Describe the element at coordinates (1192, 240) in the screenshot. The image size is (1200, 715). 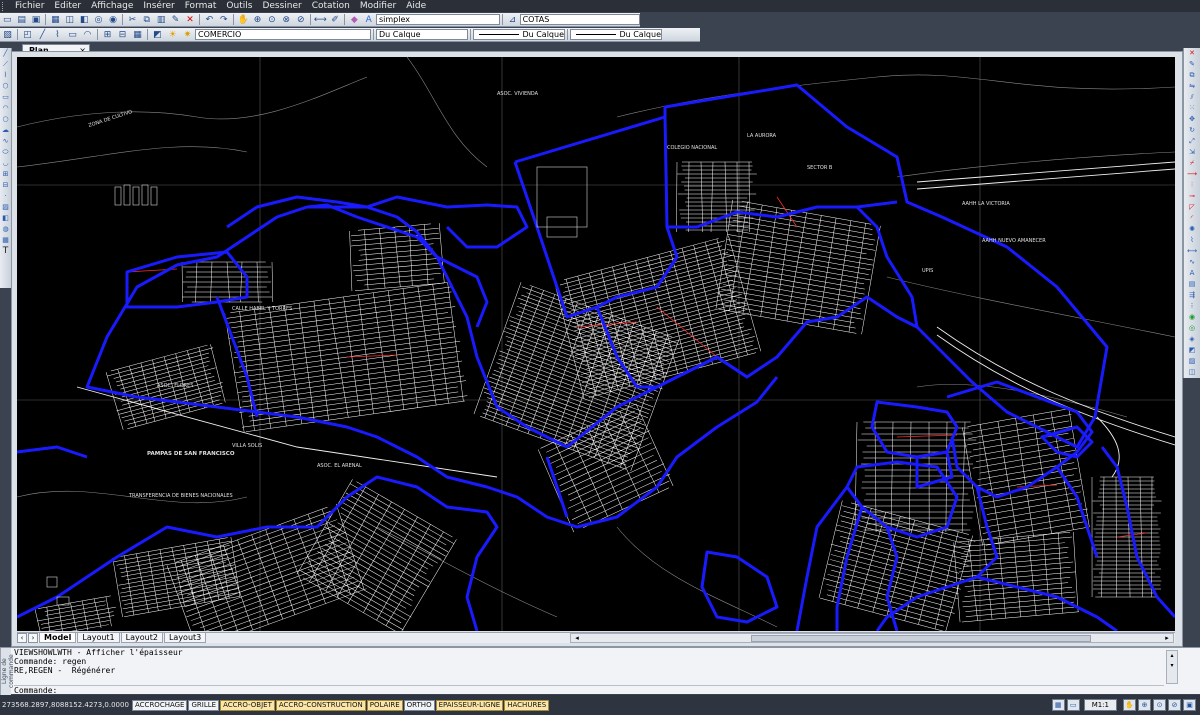
I see `edit-polyline-icon: ⌇` at that location.